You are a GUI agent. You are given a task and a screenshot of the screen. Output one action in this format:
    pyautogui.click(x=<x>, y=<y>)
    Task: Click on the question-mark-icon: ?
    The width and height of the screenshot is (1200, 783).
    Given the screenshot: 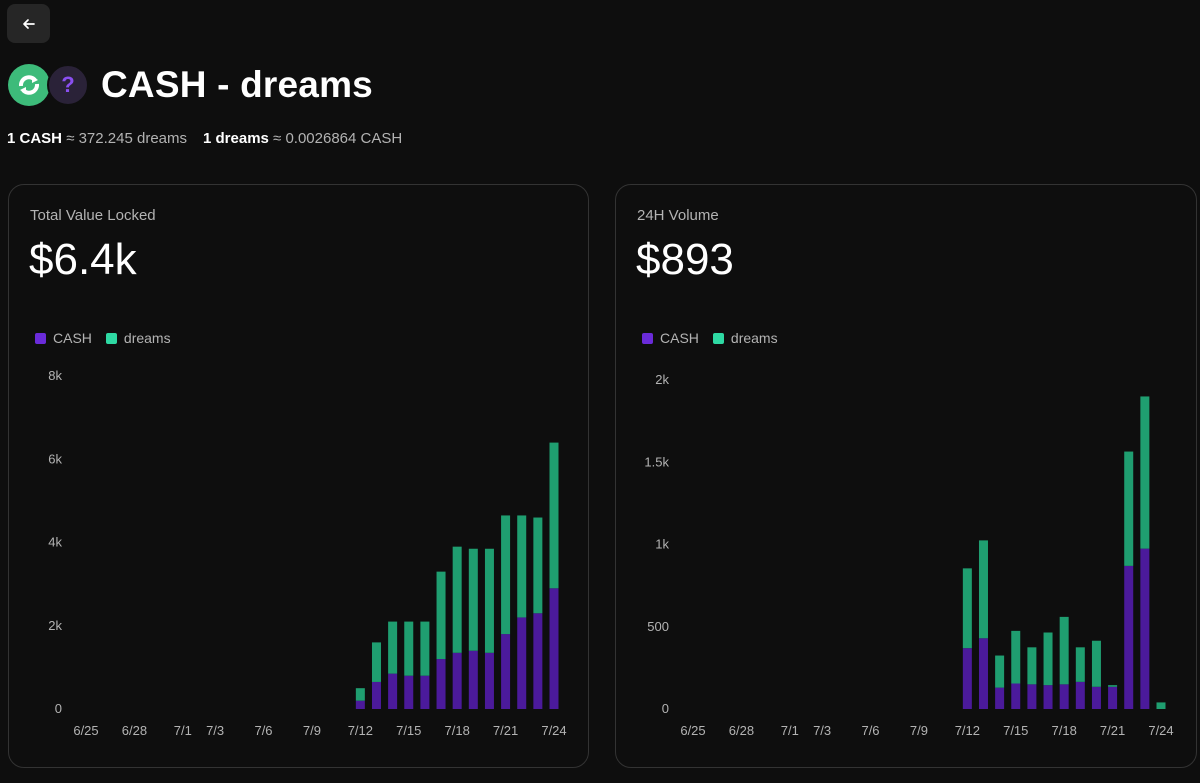 What is the action you would take?
    pyautogui.click(x=68, y=85)
    